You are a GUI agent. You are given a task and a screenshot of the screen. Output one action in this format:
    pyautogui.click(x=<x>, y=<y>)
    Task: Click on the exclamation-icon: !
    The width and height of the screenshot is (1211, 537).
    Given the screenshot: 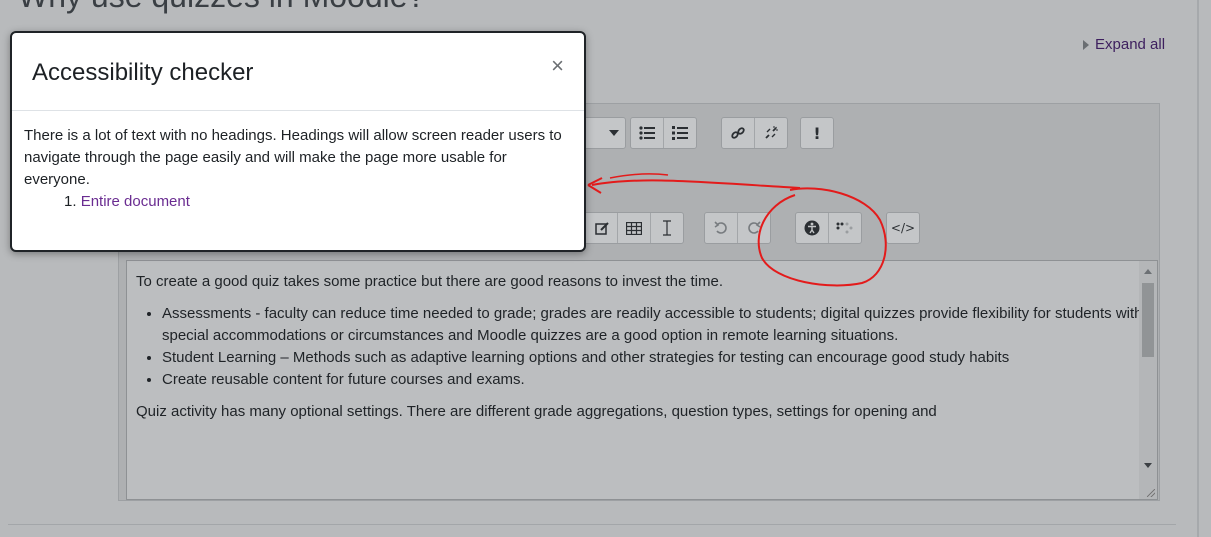 What is the action you would take?
    pyautogui.click(x=817, y=133)
    